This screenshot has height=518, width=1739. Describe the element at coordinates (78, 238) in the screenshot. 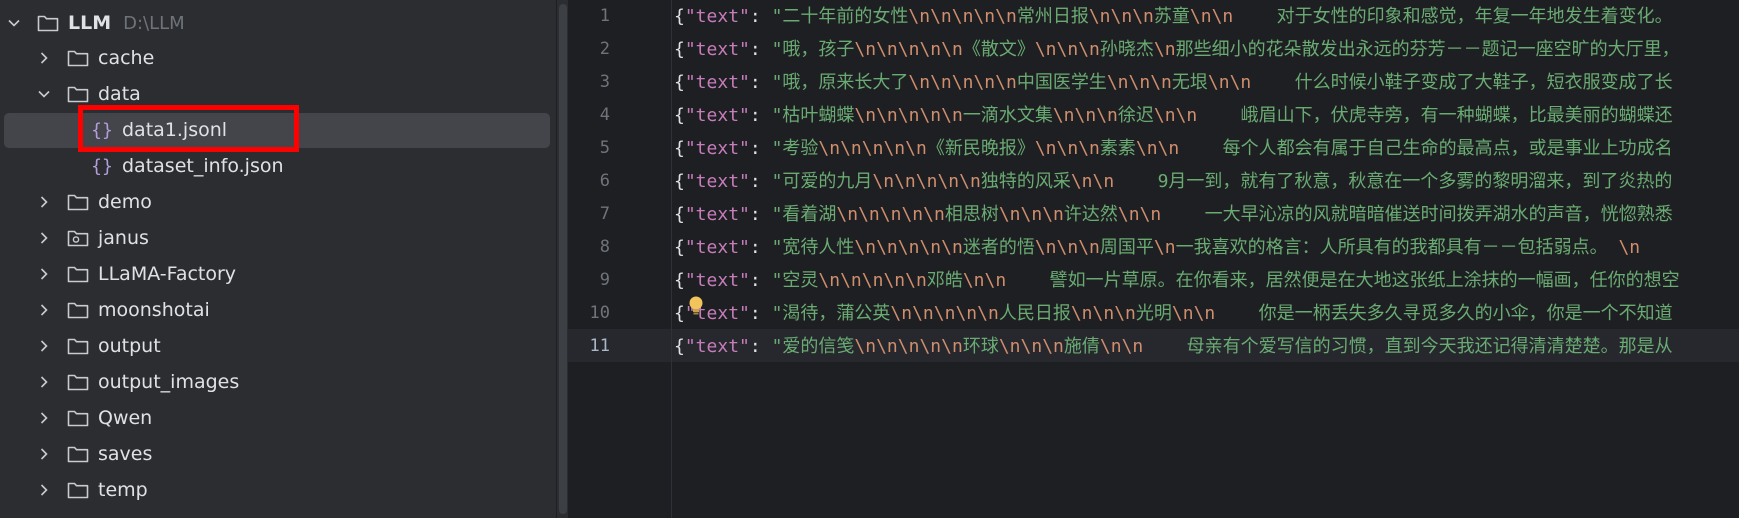

I see `package-folder-icon` at that location.